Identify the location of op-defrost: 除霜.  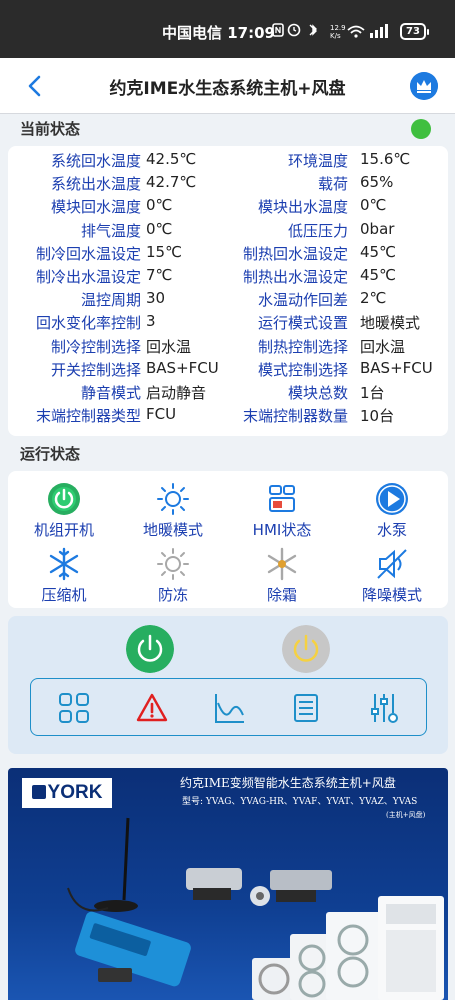
(282, 575).